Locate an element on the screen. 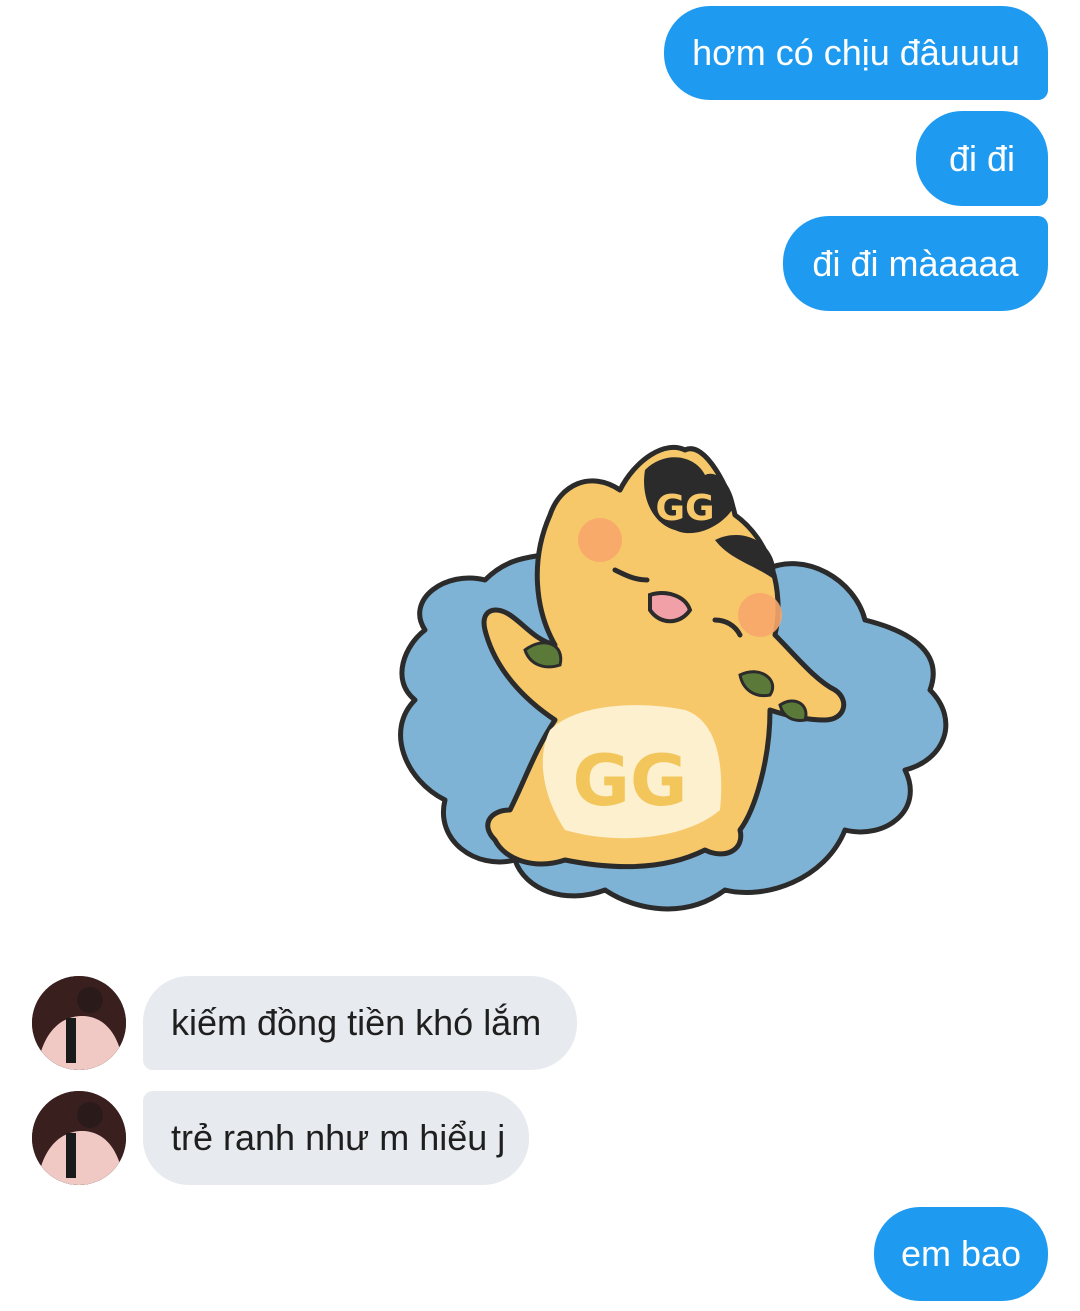 Image resolution: width=1080 pixels, height=1311 pixels. message-text: đi đi is located at coordinates (982, 158).